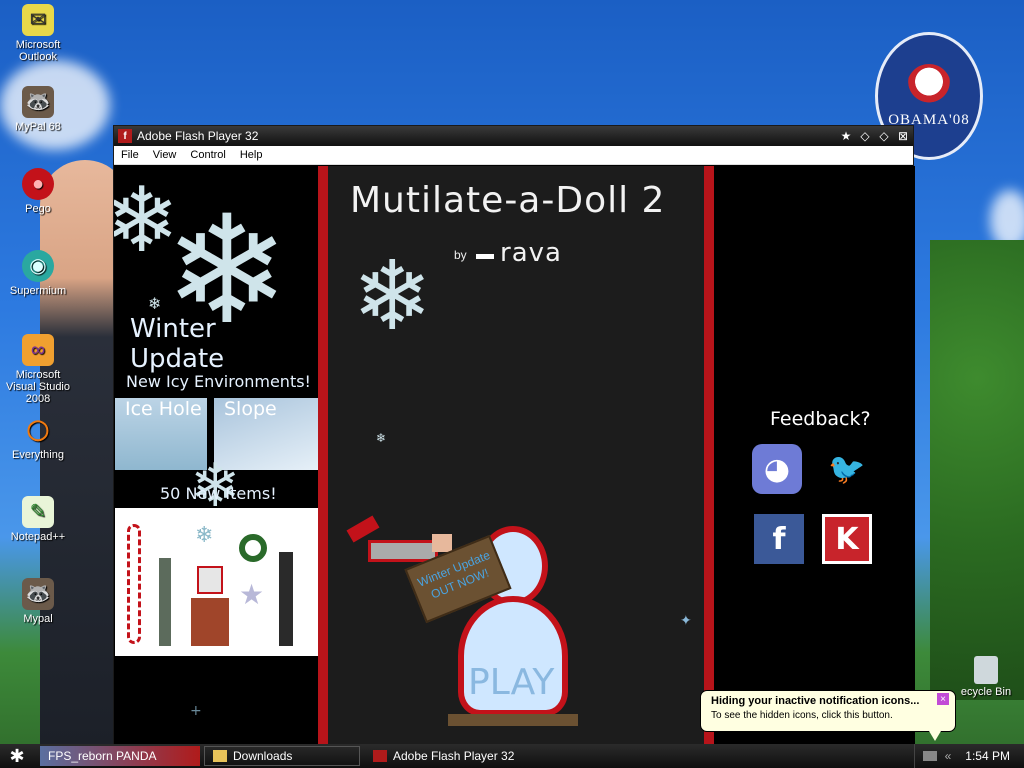 The image size is (1024, 768). What do you see at coordinates (210, 580) in the screenshot?
I see `gift-box-item` at bounding box center [210, 580].